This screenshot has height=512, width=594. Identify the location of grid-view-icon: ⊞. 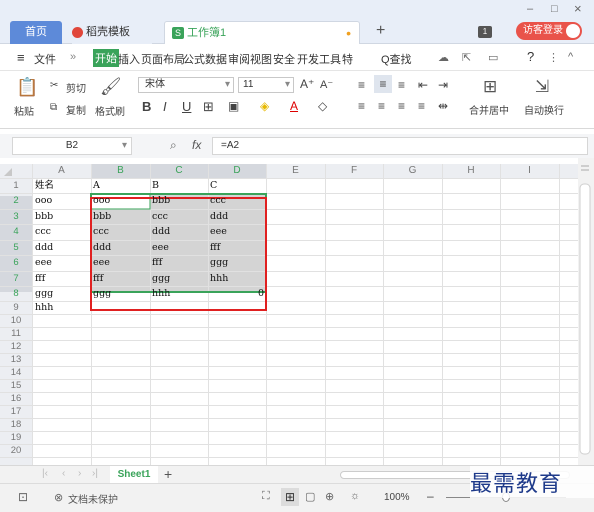
(290, 497).